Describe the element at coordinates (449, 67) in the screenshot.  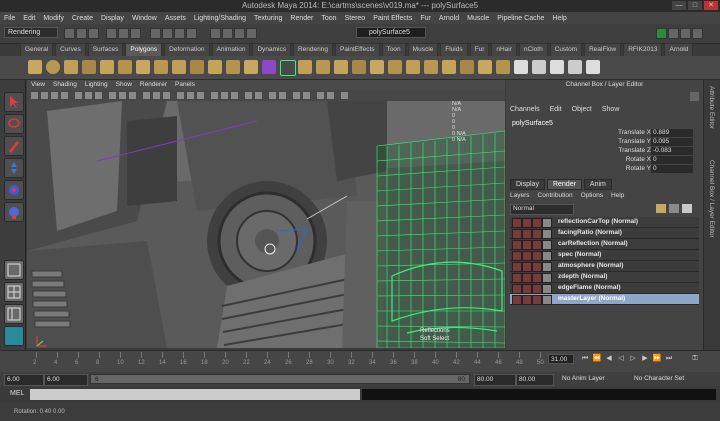
I see `quadrangulate-icon` at that location.